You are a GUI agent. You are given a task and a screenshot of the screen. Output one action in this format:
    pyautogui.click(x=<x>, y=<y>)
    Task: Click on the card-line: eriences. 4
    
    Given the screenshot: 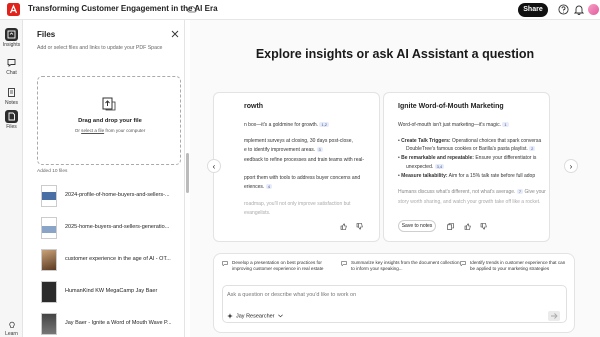 What is the action you would take?
    pyautogui.click(x=258, y=187)
    